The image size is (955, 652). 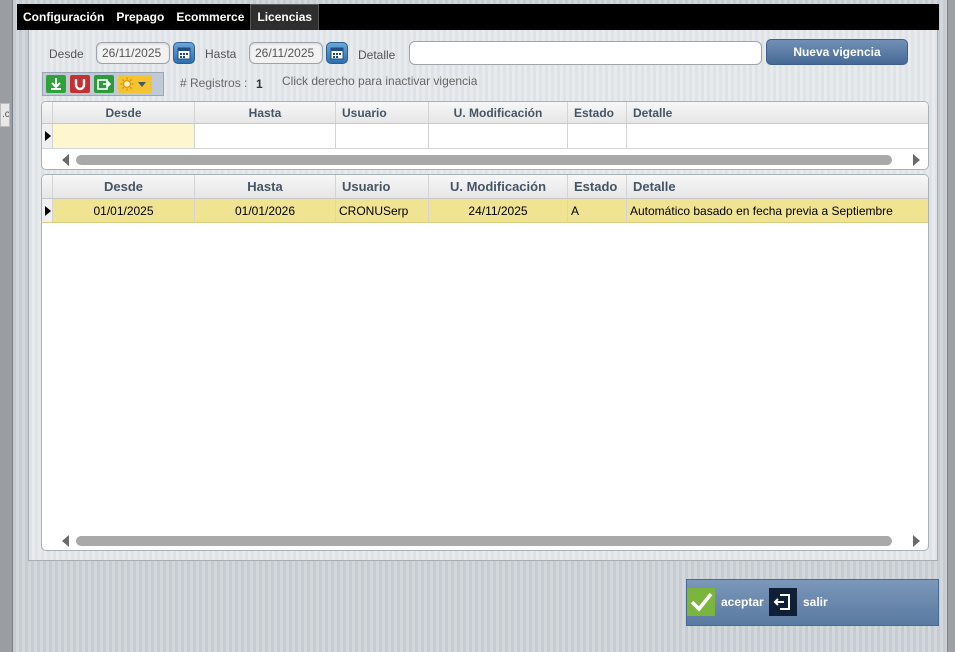 I want to click on new-row, so click(x=485, y=136).